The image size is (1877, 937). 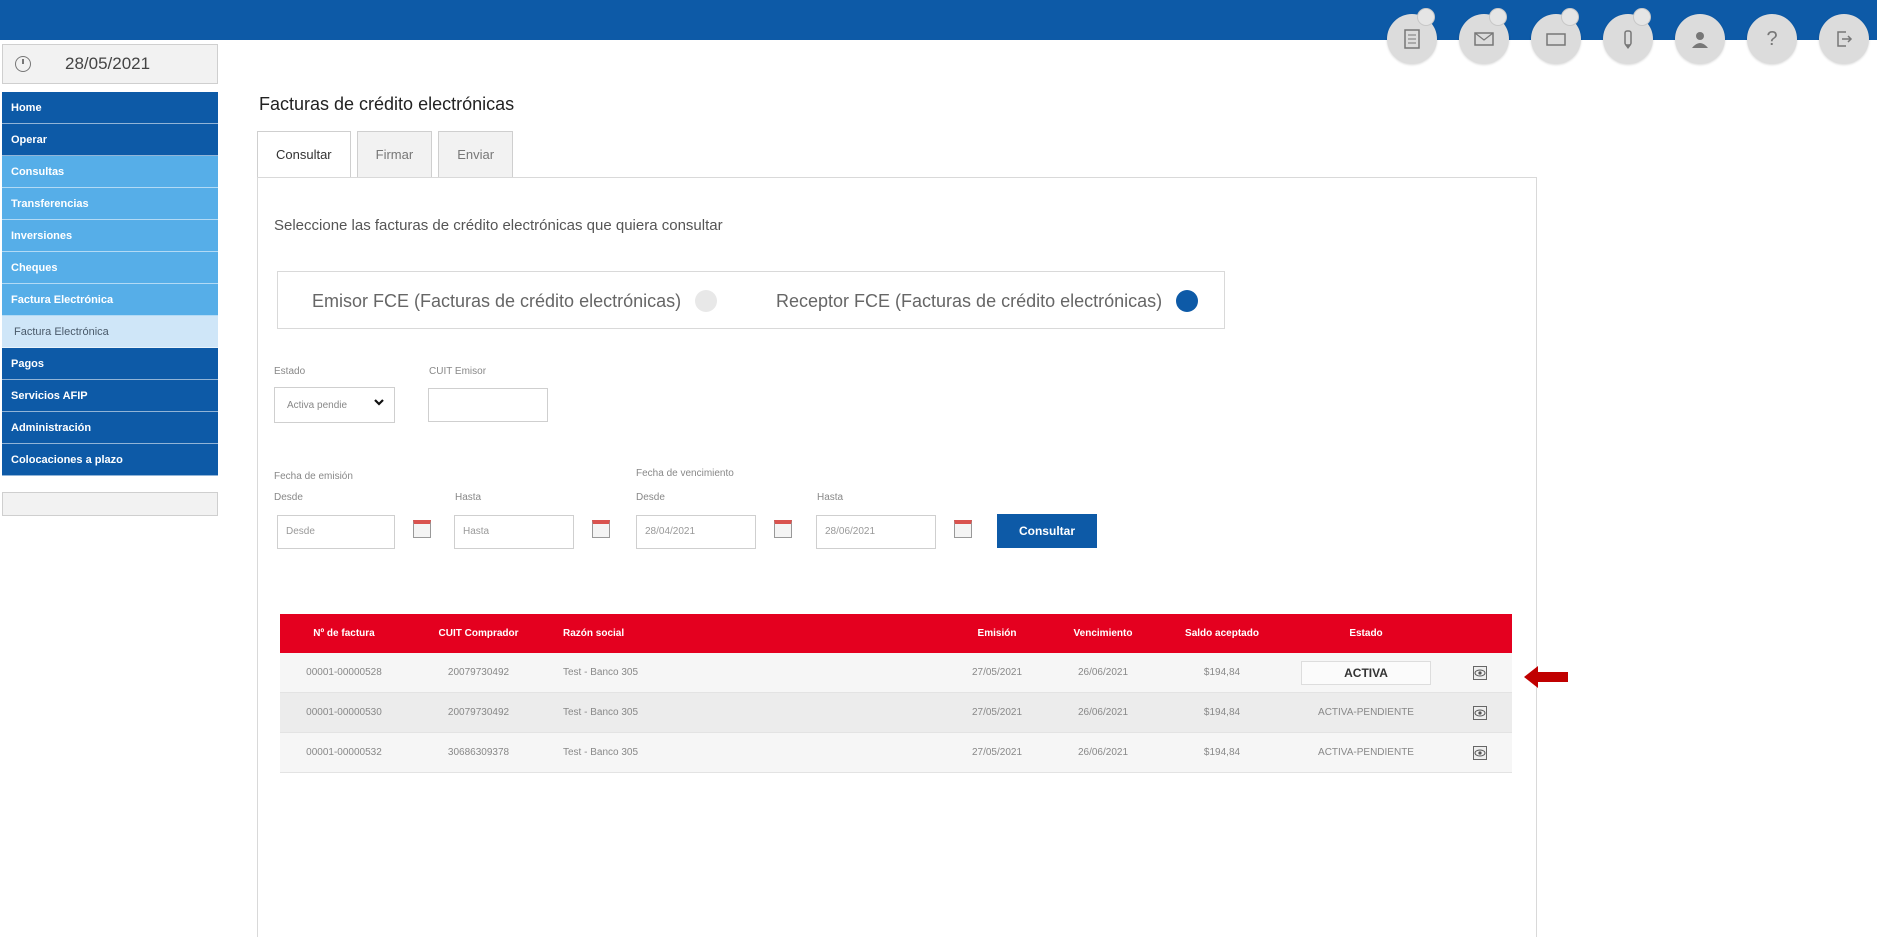 I want to click on consultar-button: Consultar, so click(x=1047, y=531).